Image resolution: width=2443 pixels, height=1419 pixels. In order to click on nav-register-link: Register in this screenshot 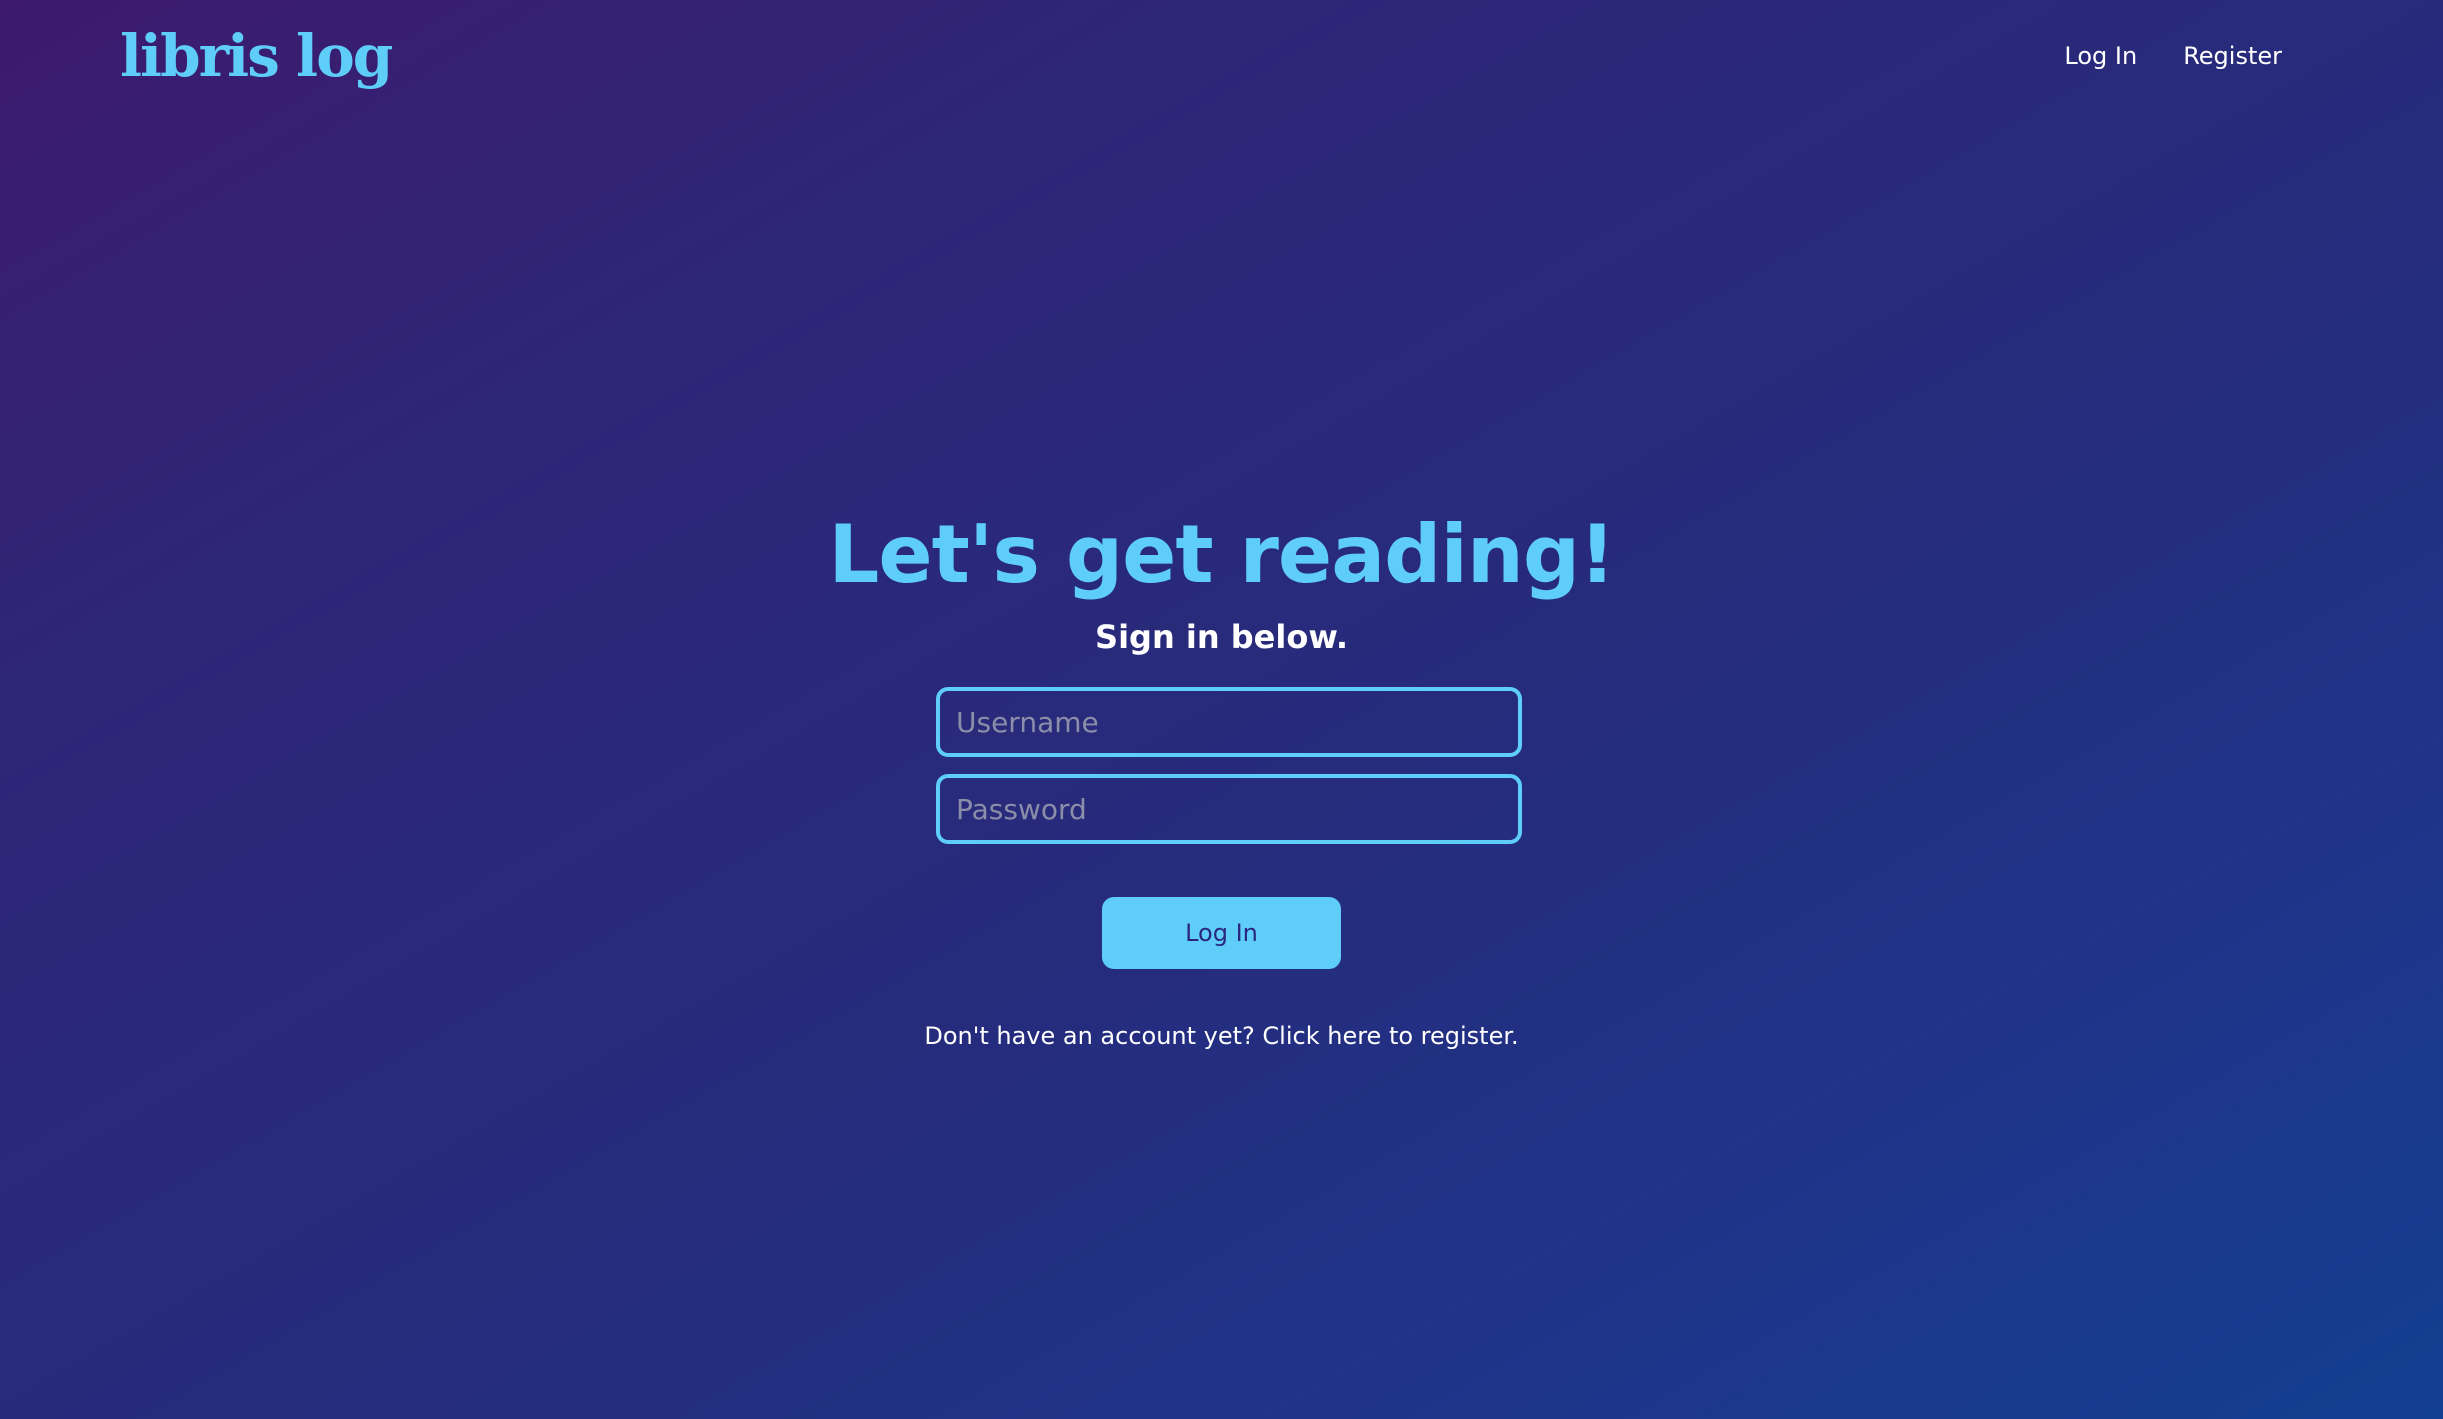, I will do `click(2232, 56)`.